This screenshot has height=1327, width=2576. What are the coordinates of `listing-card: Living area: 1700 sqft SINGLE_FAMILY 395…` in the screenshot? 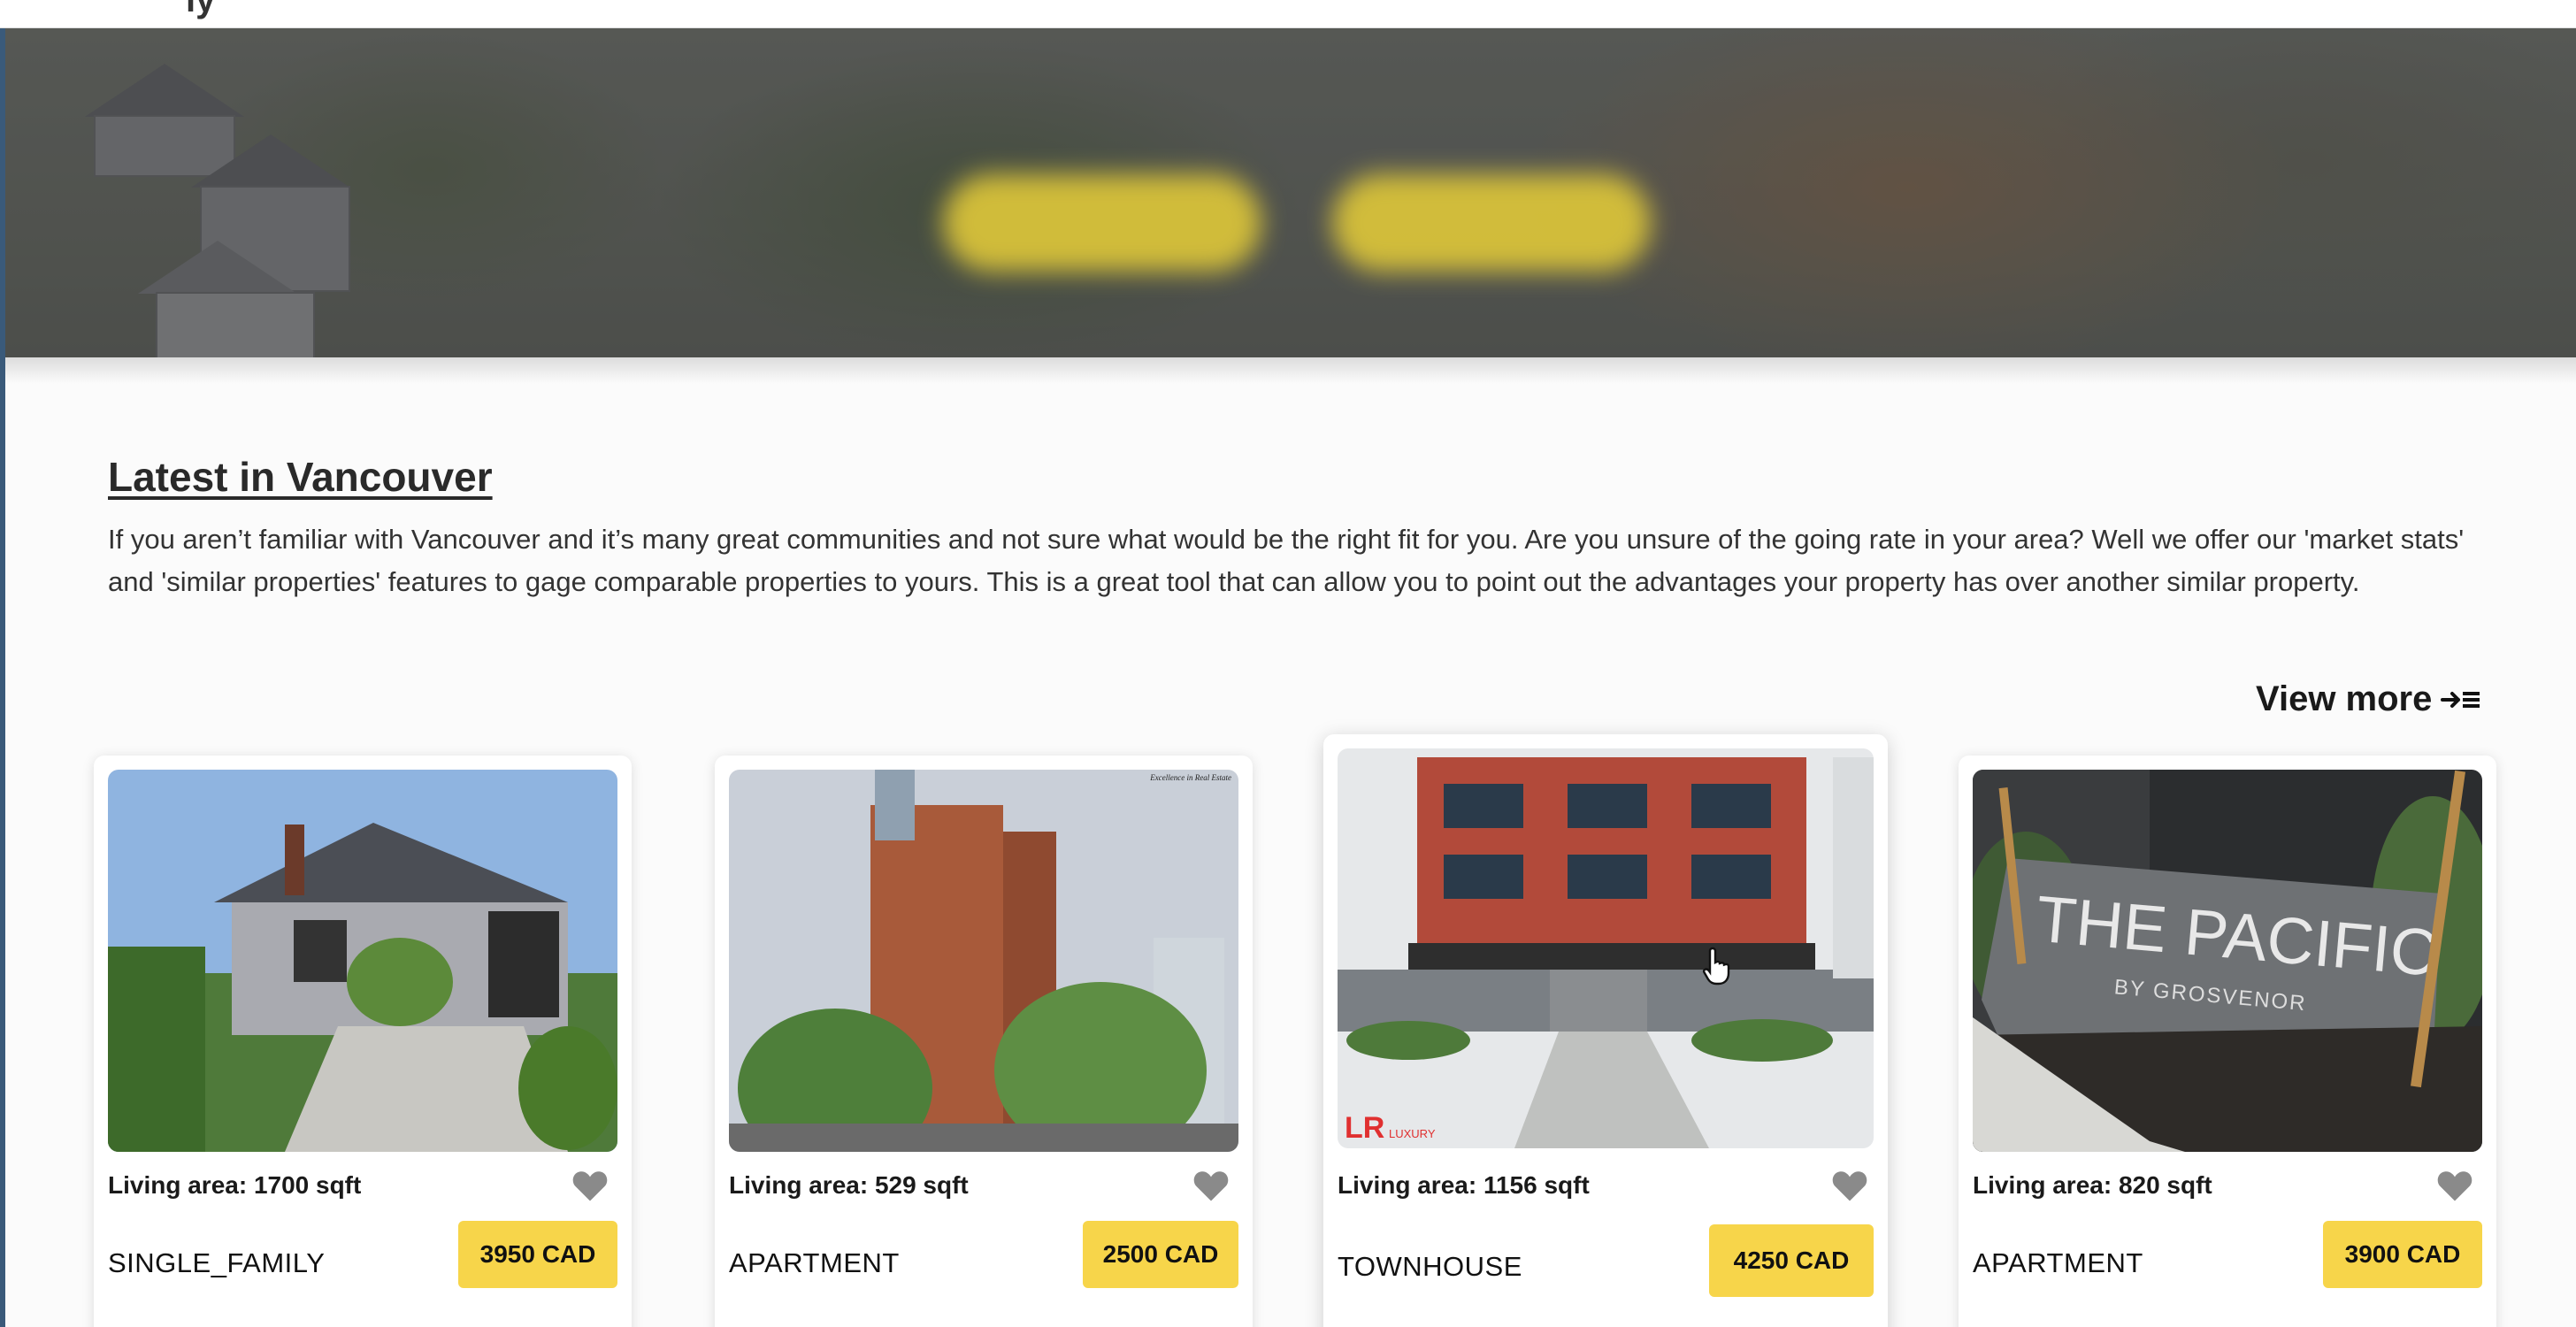 It's located at (363, 1041).